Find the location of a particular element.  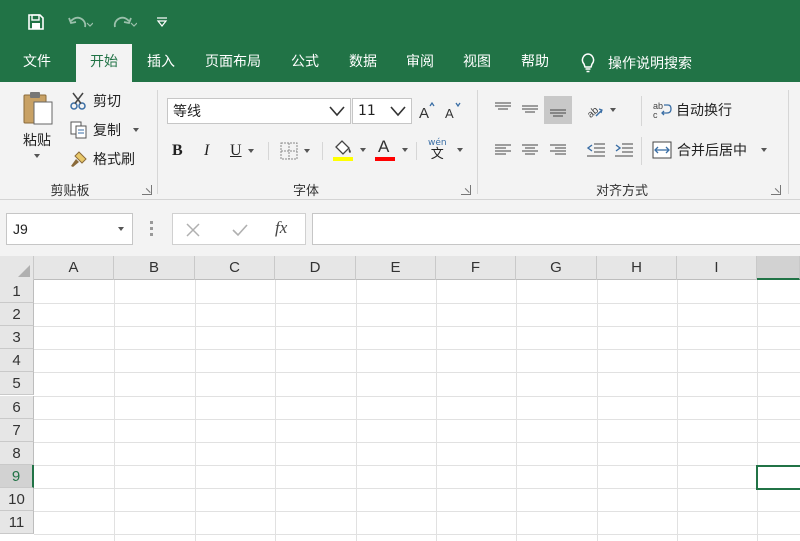

row-header-1: 1 is located at coordinates (17, 291).